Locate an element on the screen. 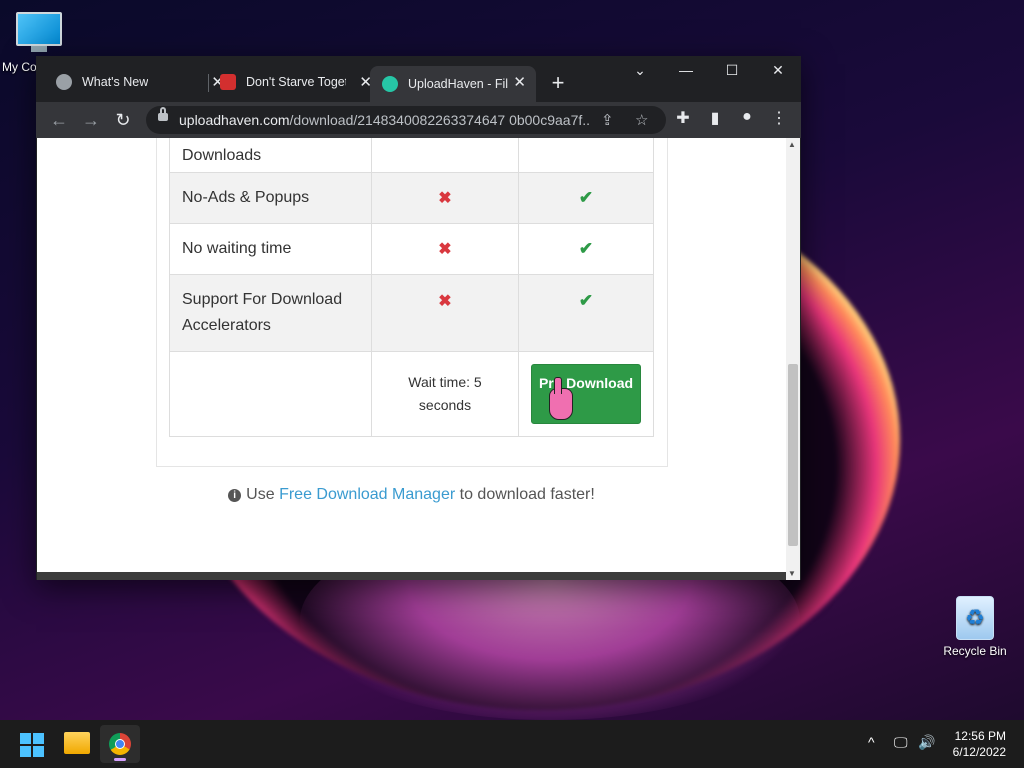  close-tab-icon: ✕ is located at coordinates (519, 82).